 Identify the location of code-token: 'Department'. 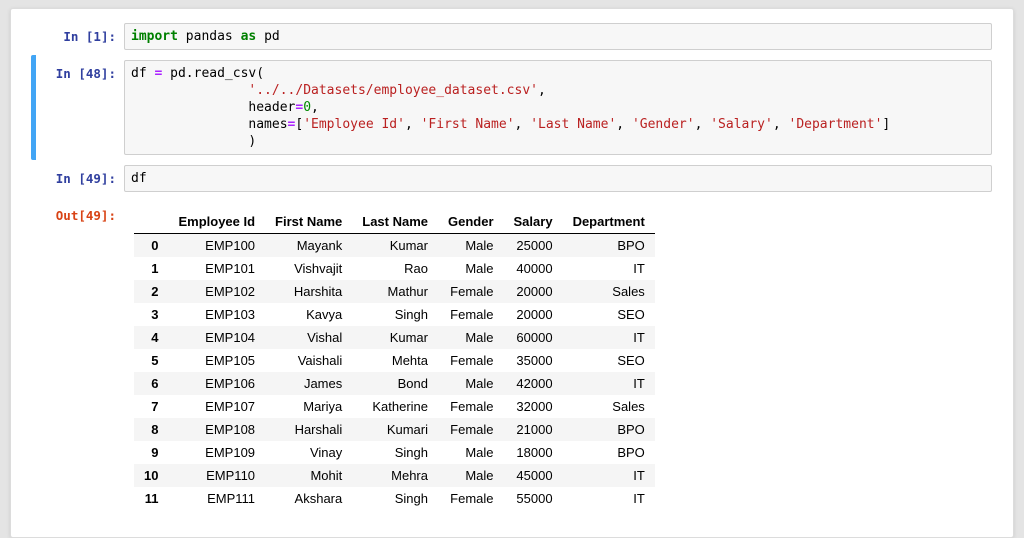
(835, 124).